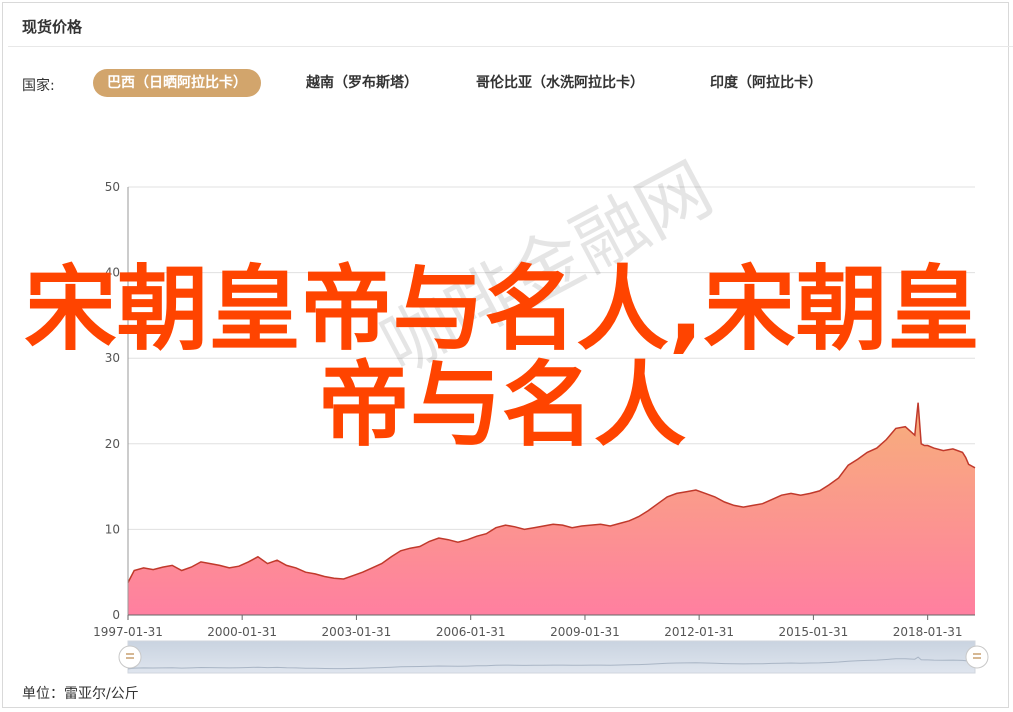  I want to click on x-tick-label: 2000-01-31, so click(242, 632).